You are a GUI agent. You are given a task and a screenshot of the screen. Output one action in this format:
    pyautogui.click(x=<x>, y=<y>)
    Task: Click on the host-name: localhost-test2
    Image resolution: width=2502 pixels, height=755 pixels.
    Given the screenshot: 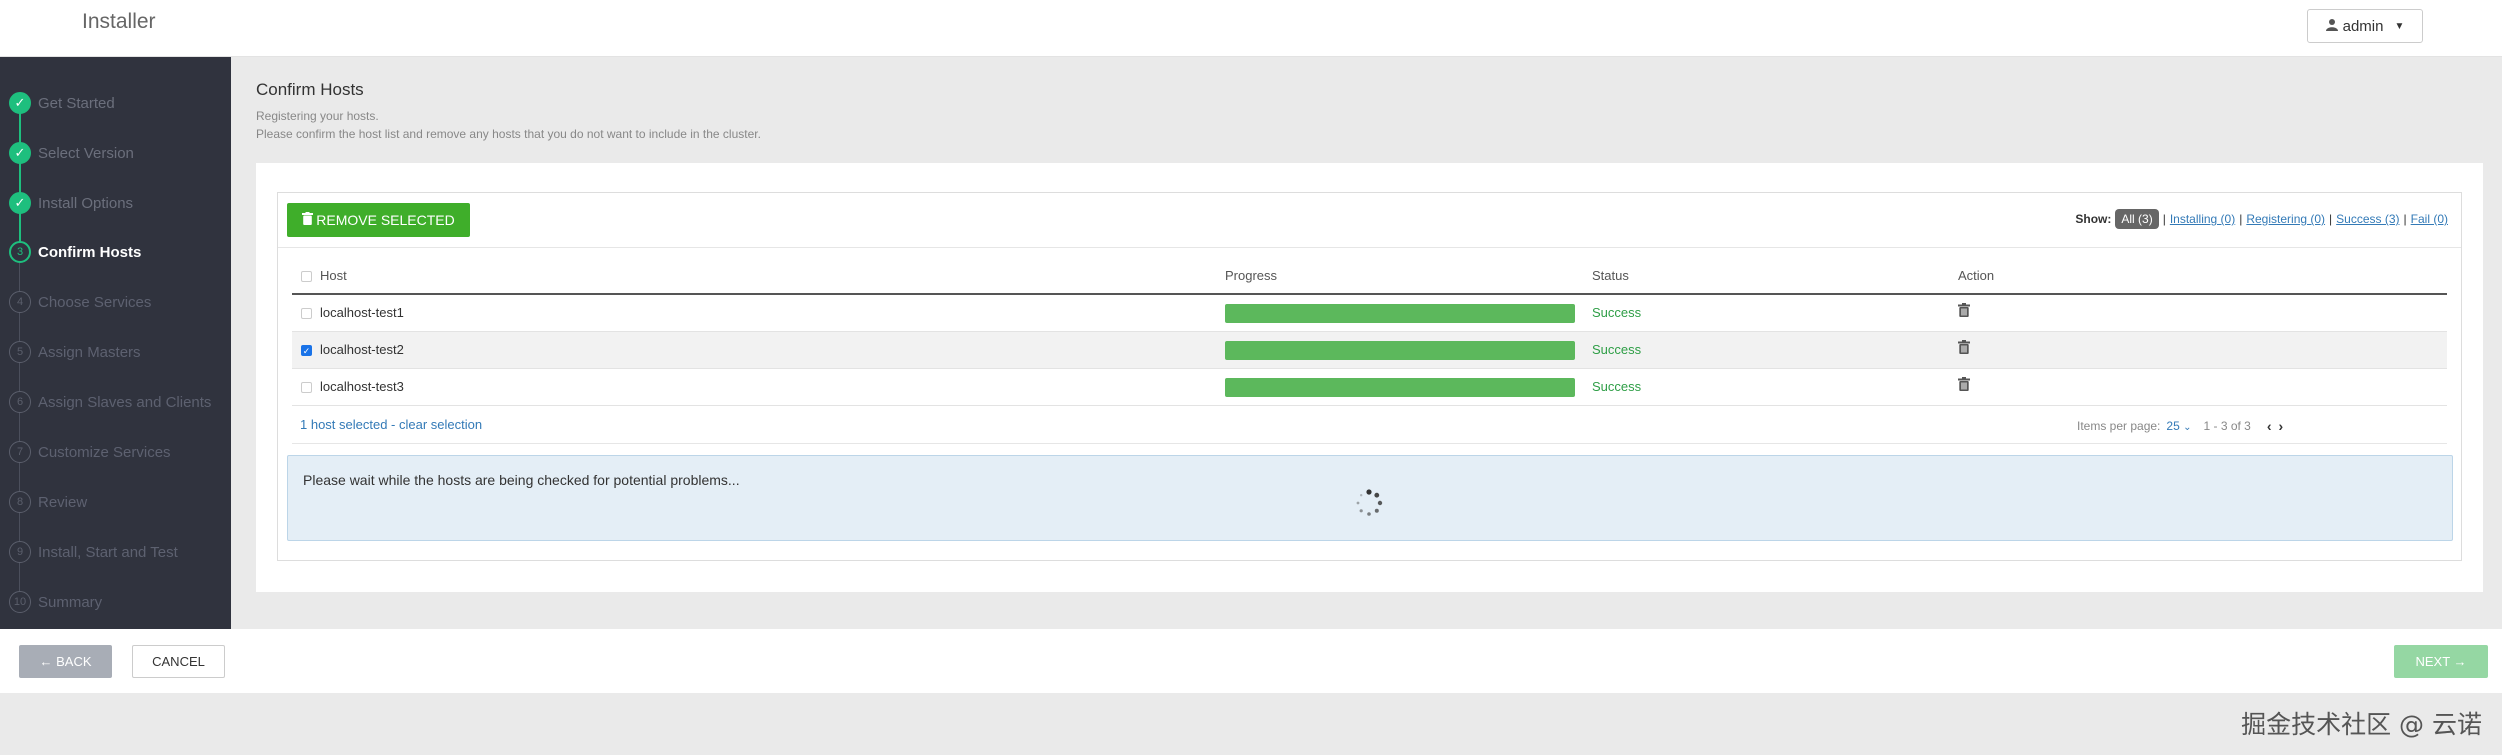 What is the action you would take?
    pyautogui.click(x=362, y=349)
    